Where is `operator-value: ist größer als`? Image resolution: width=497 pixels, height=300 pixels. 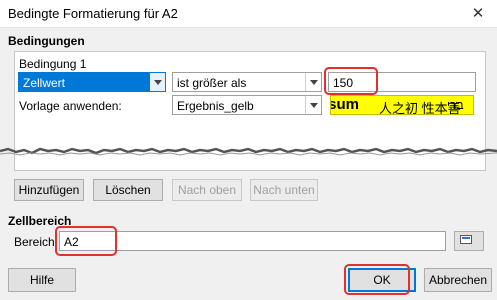
operator-value: ist größer als is located at coordinates (212, 83).